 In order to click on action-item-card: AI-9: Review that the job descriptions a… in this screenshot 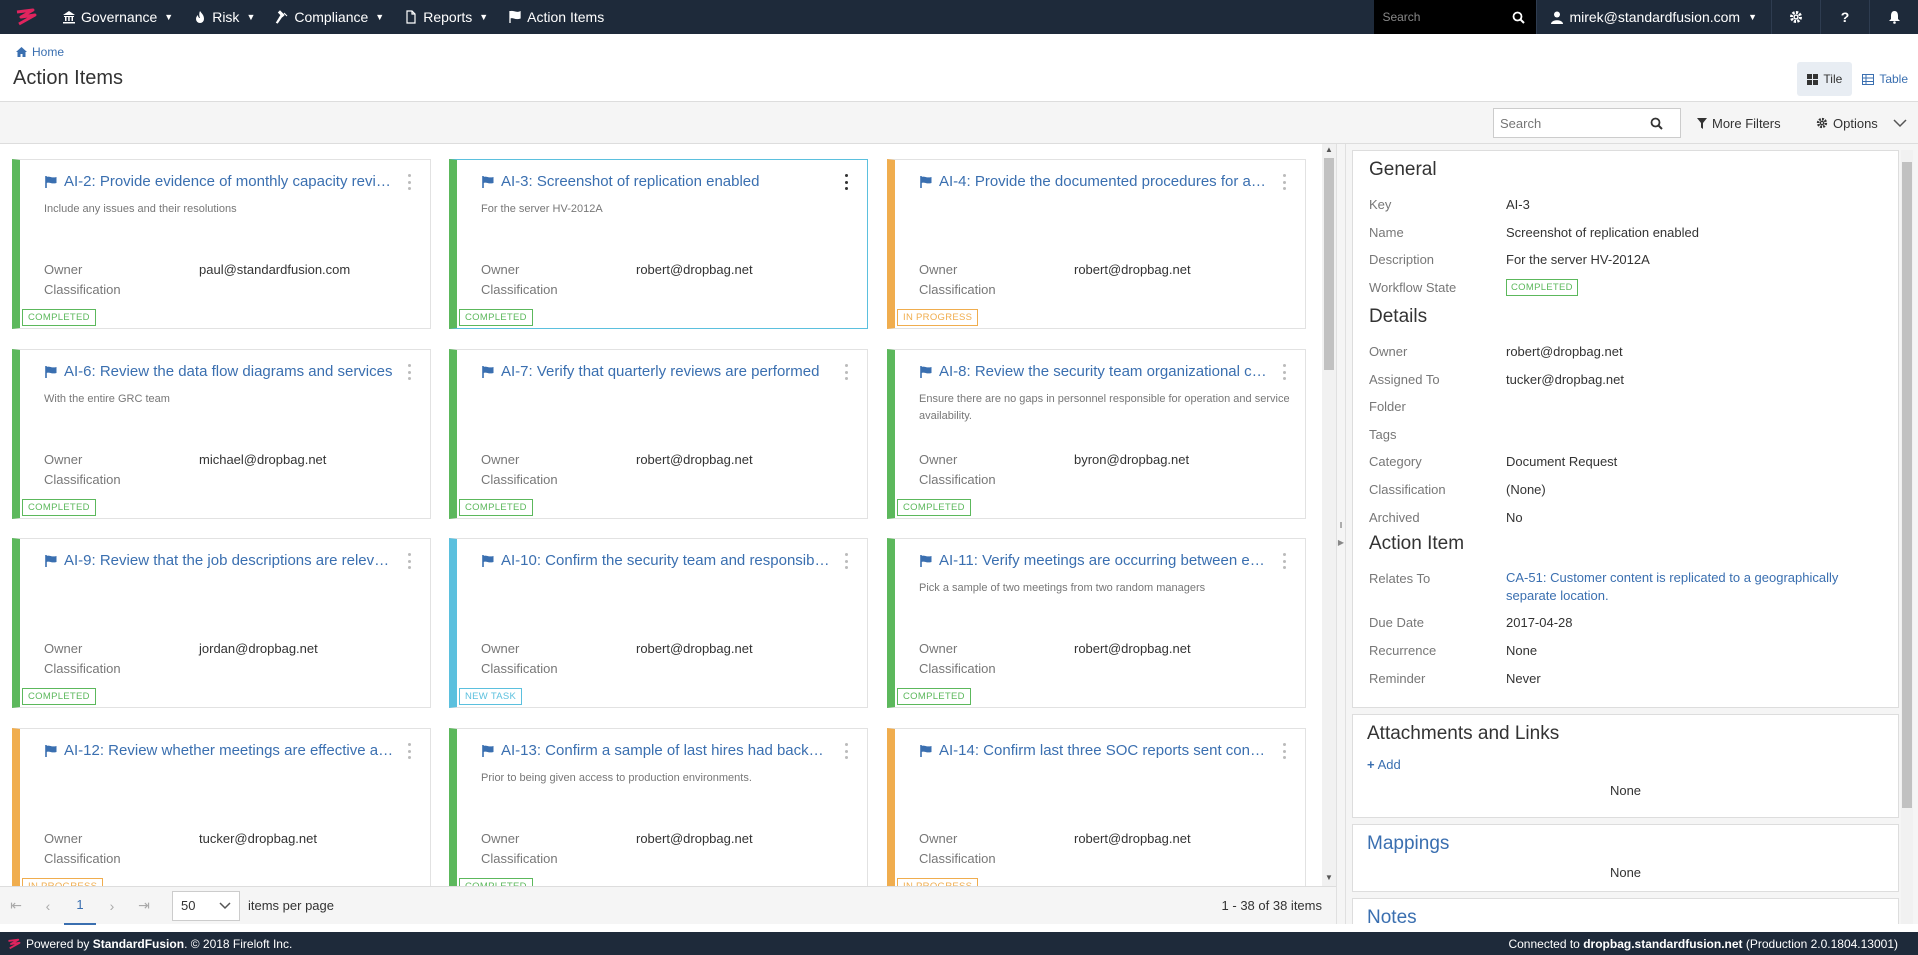, I will do `click(221, 623)`.